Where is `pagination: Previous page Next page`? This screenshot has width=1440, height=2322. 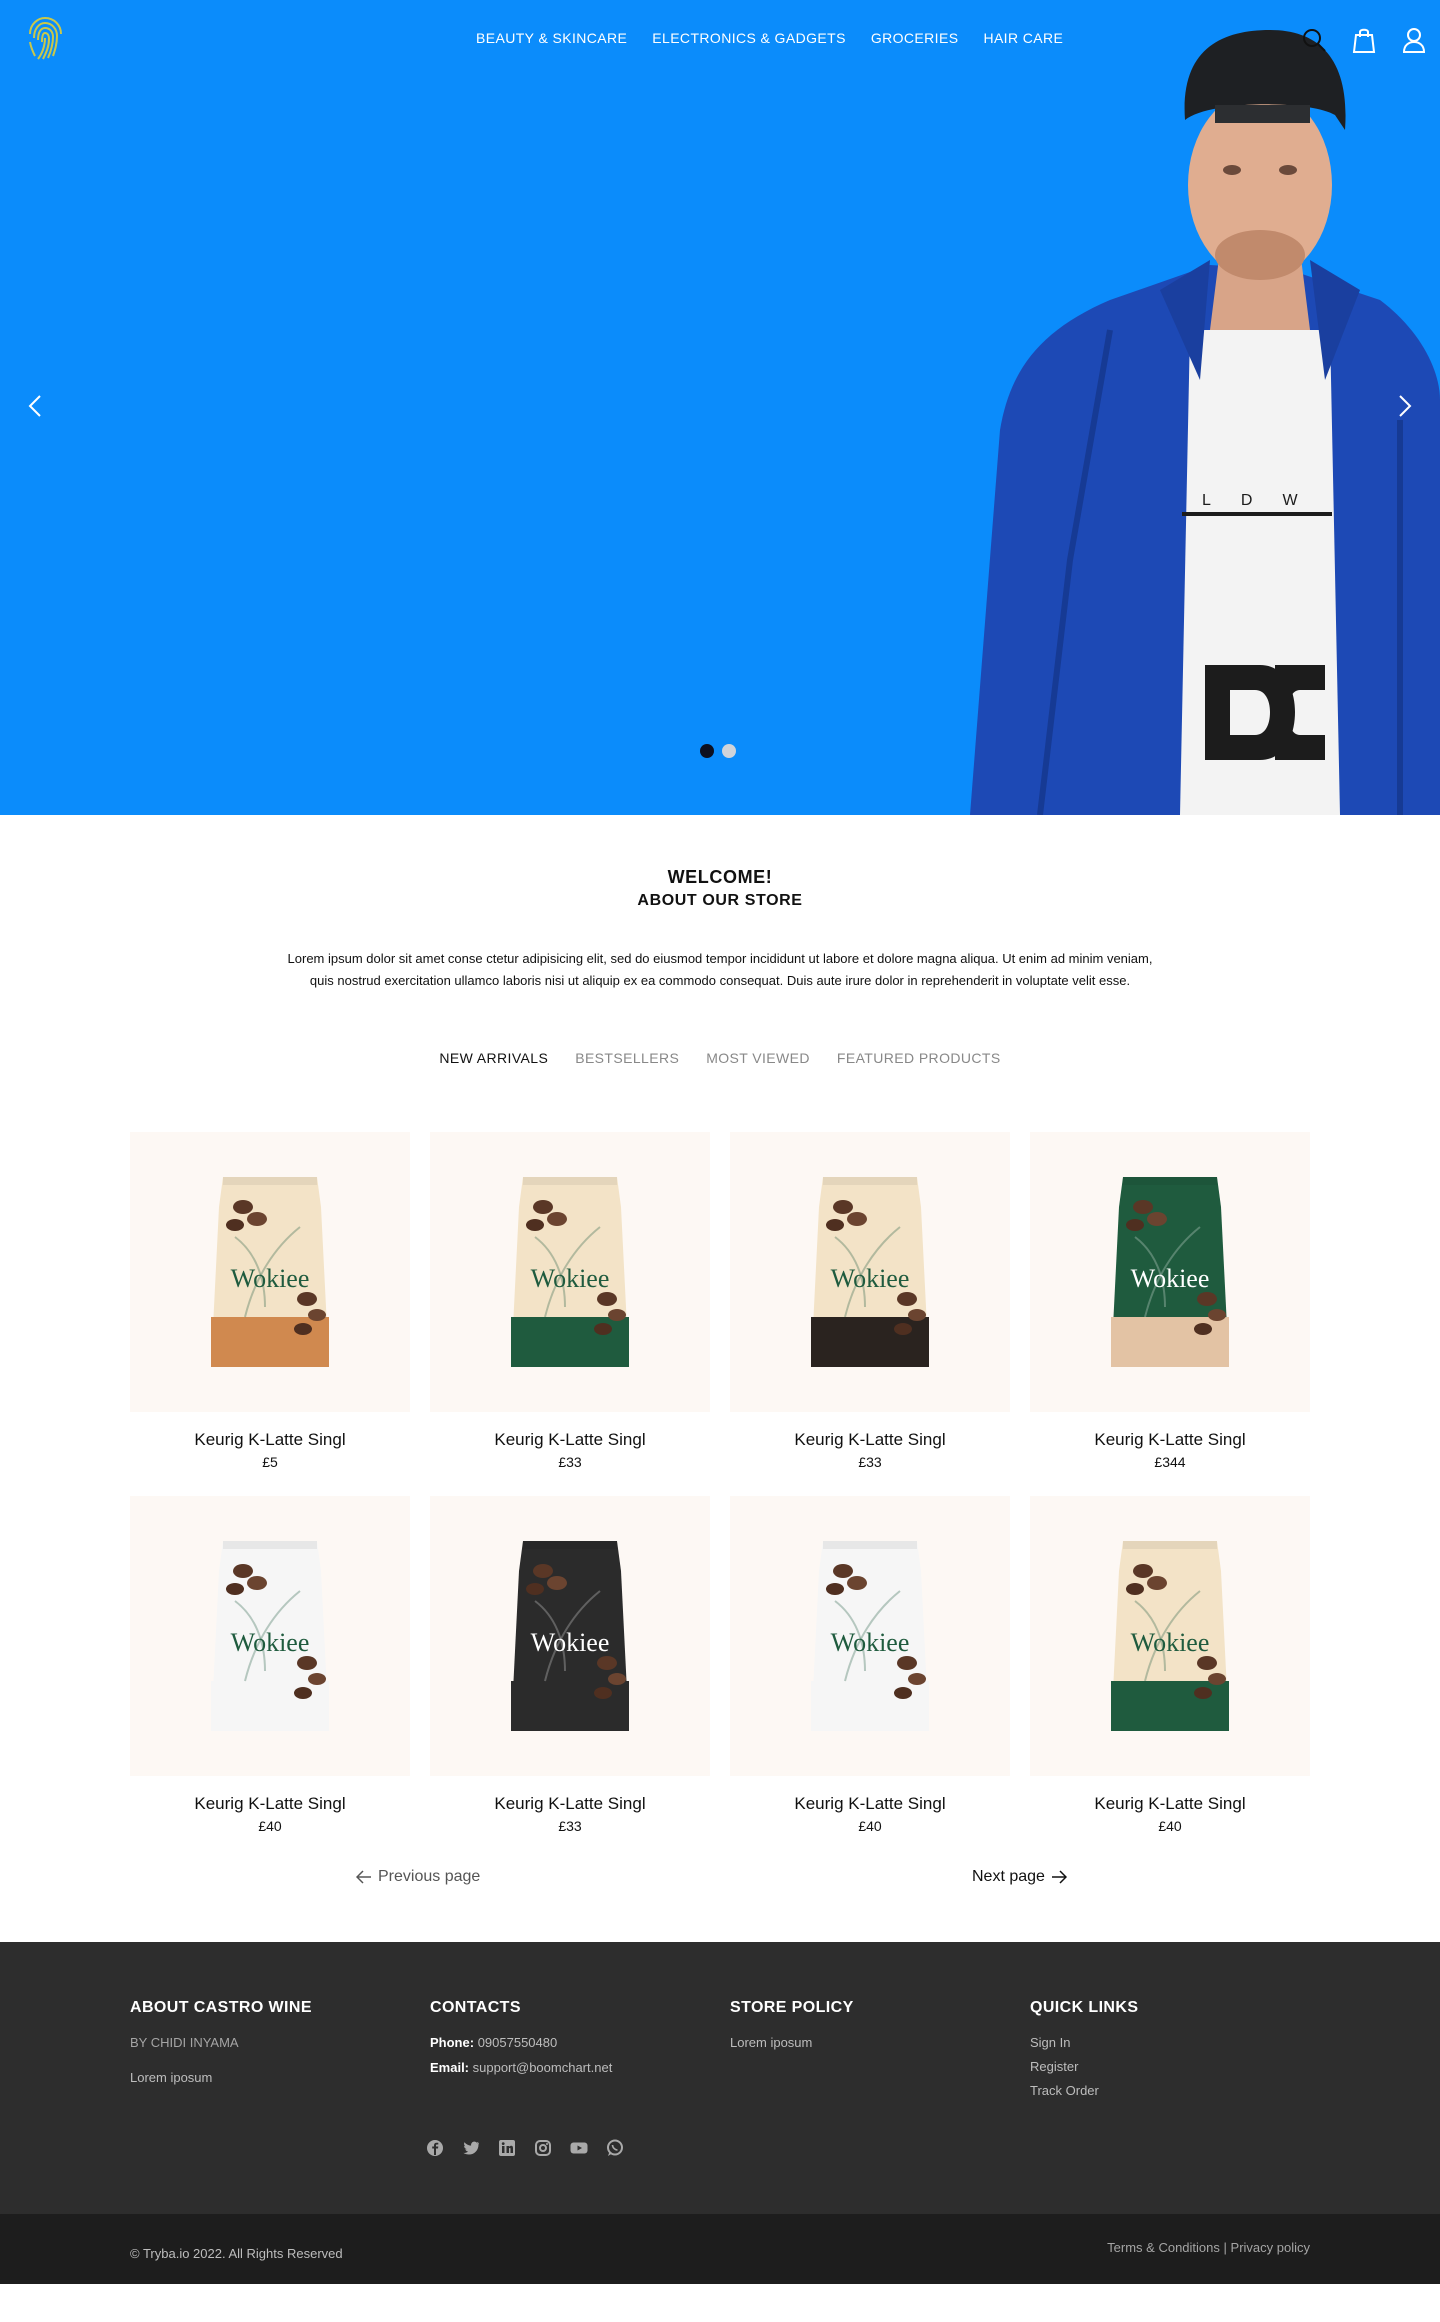
pagination: Previous page Next page is located at coordinates (720, 1883).